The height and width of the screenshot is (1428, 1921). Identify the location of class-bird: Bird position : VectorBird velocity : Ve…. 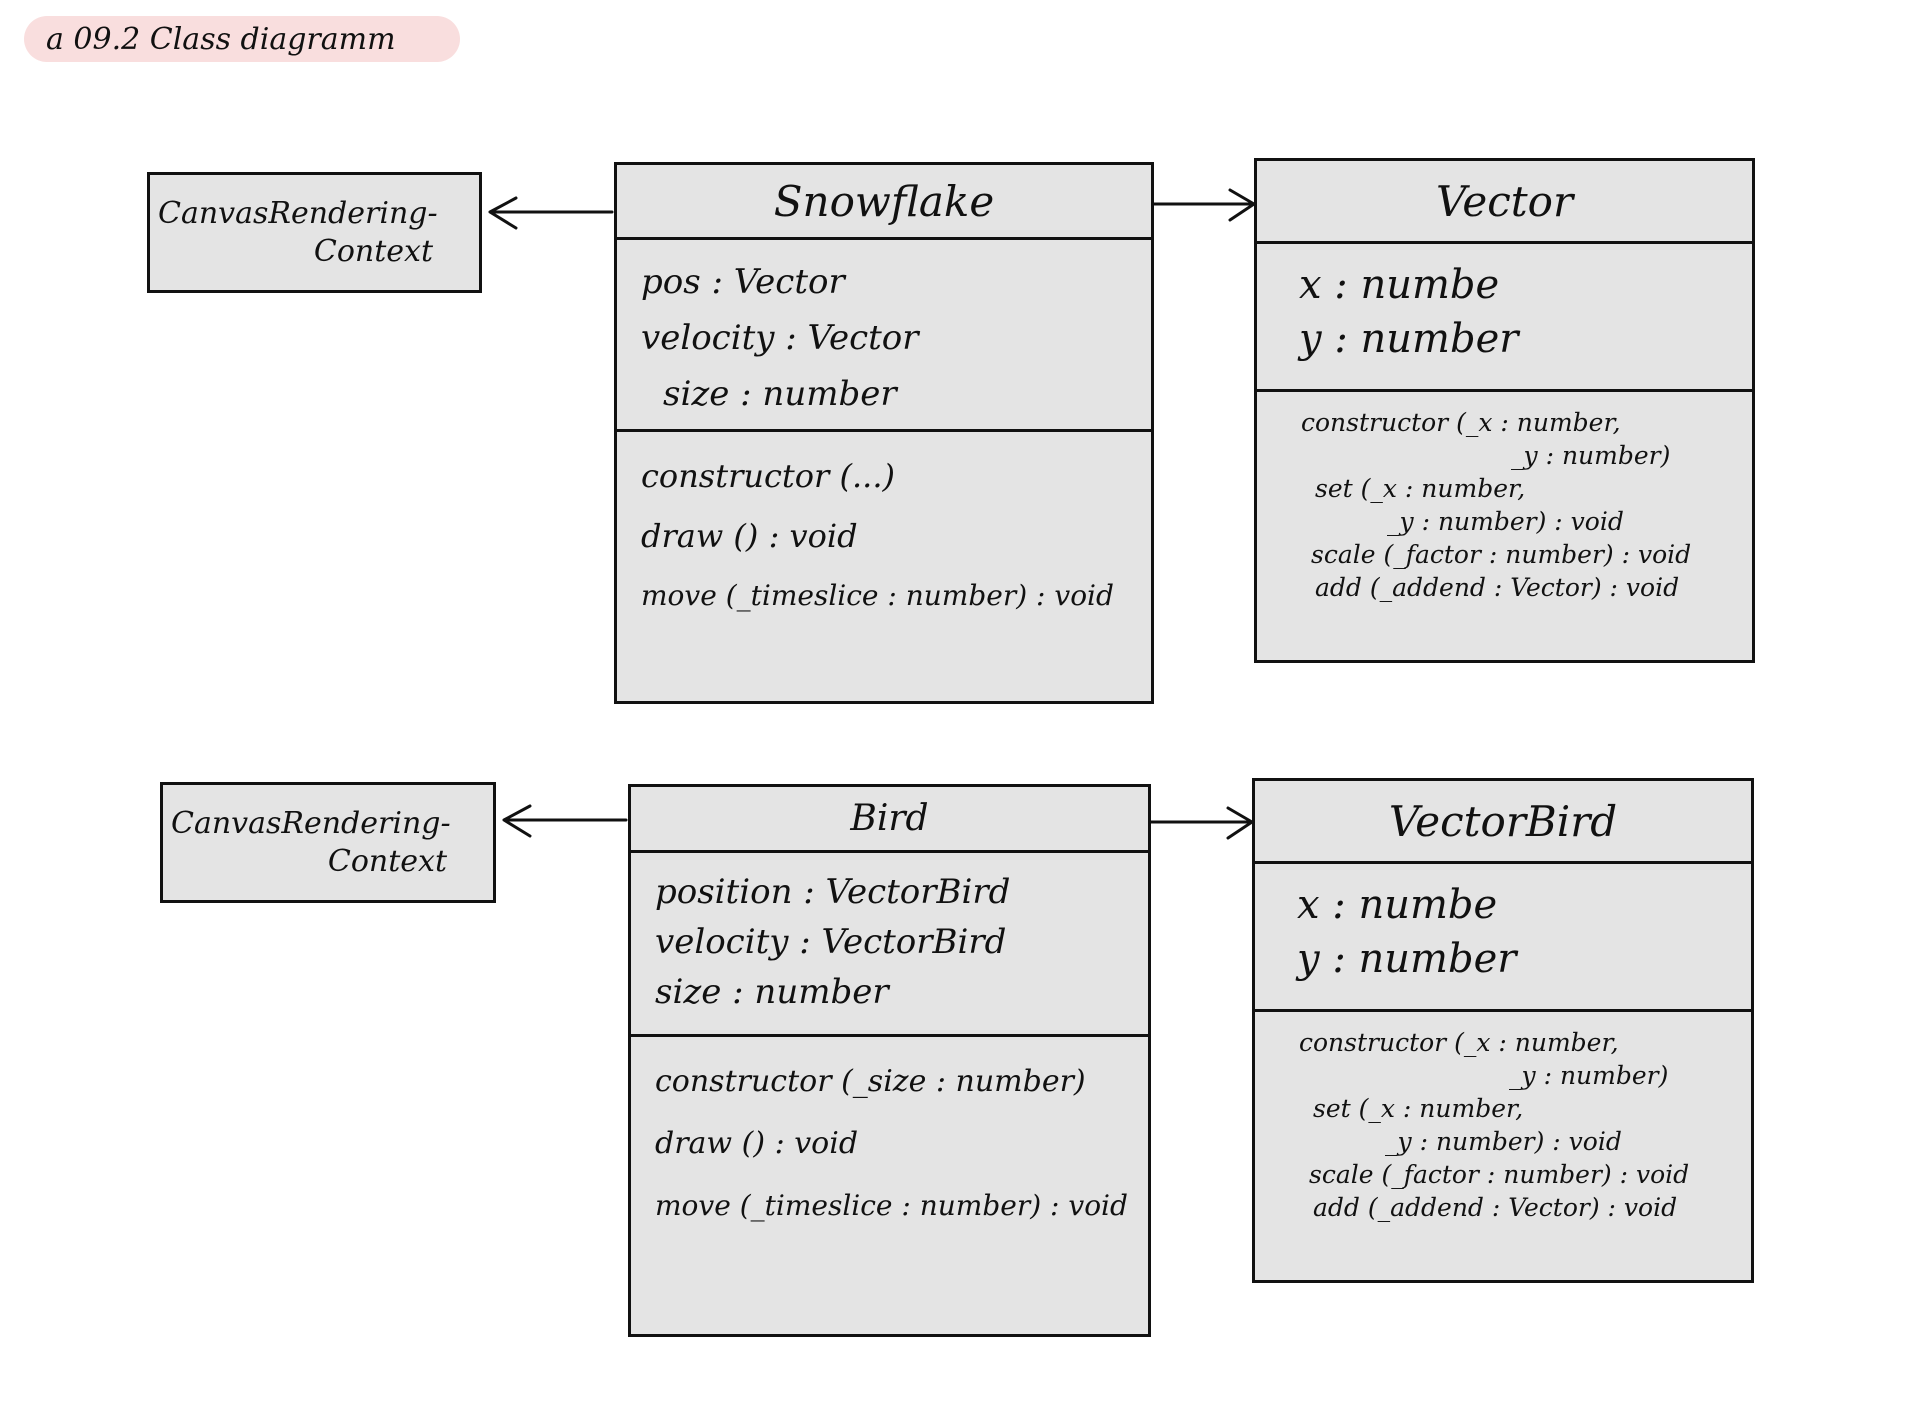
(889, 1060).